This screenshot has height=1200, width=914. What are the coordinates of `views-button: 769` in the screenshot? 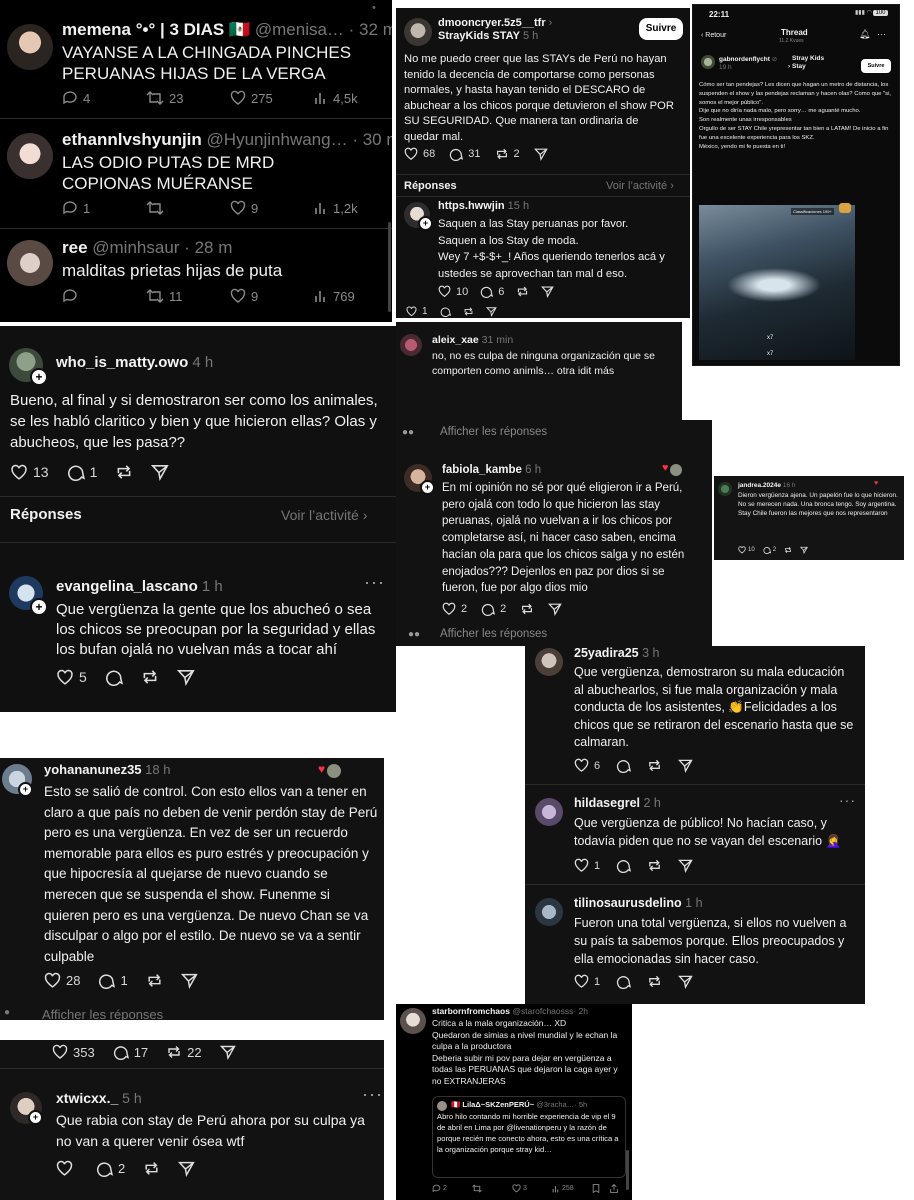 It's located at (345, 296).